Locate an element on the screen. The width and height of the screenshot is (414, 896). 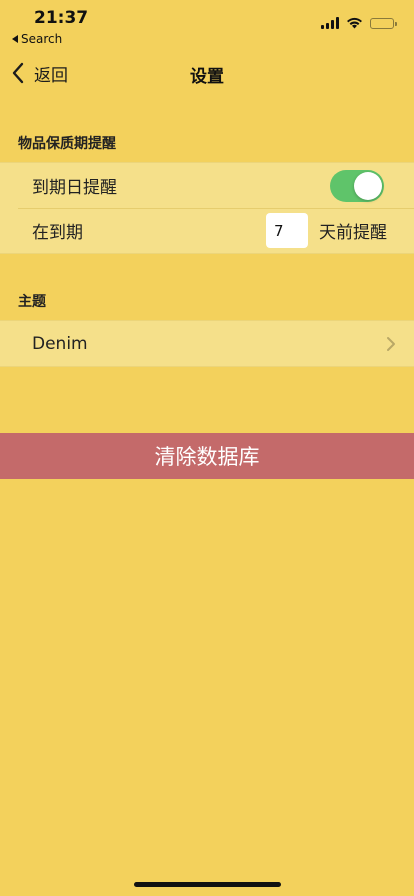
toggle-knob is located at coordinates (368, 185).